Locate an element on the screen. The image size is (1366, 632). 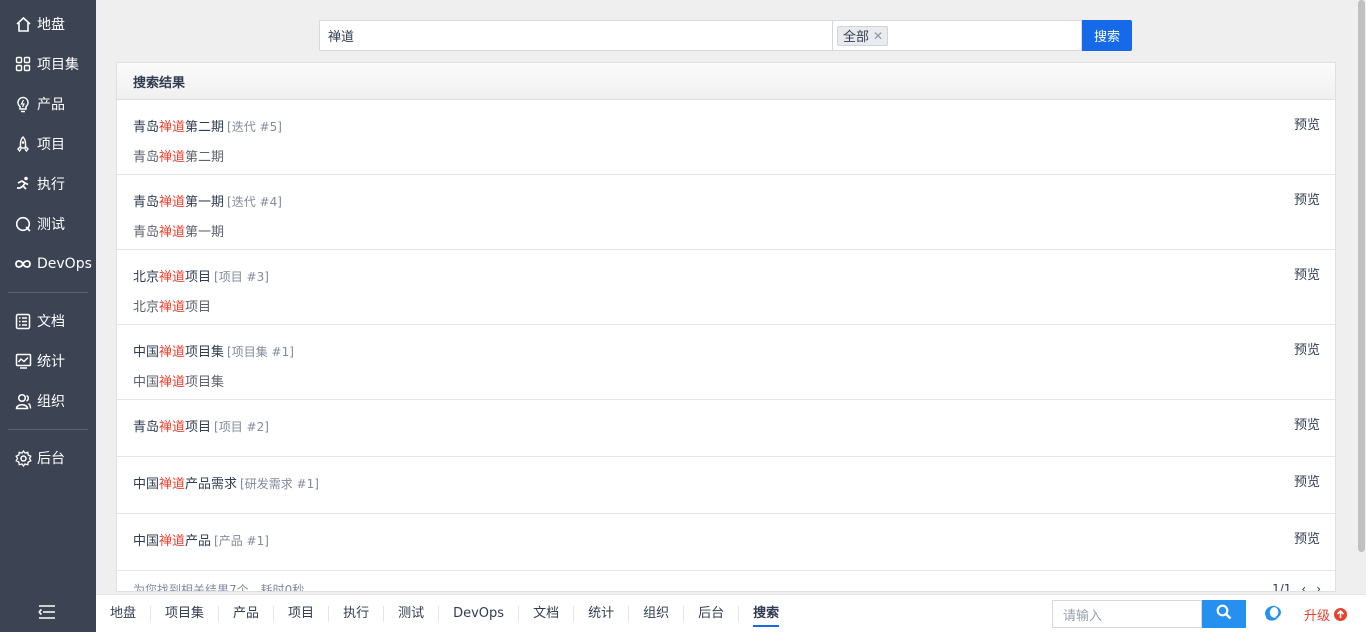
arrow-up-icon is located at coordinates (1341, 614).